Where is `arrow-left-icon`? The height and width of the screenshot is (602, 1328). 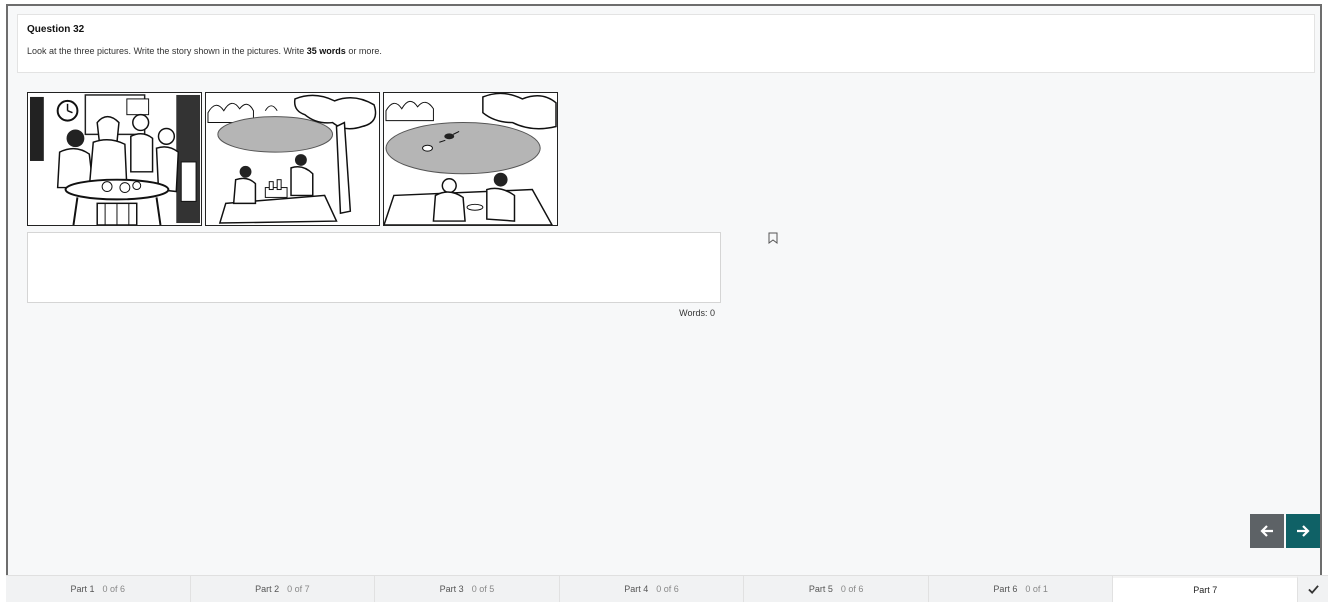
arrow-left-icon is located at coordinates (1266, 531).